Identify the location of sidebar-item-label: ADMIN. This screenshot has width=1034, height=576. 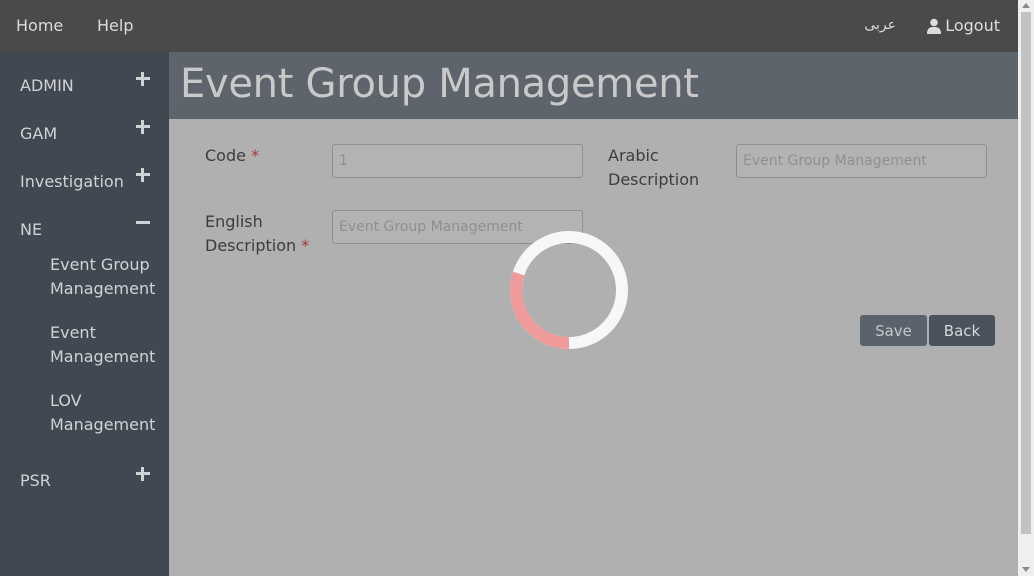
(47, 85).